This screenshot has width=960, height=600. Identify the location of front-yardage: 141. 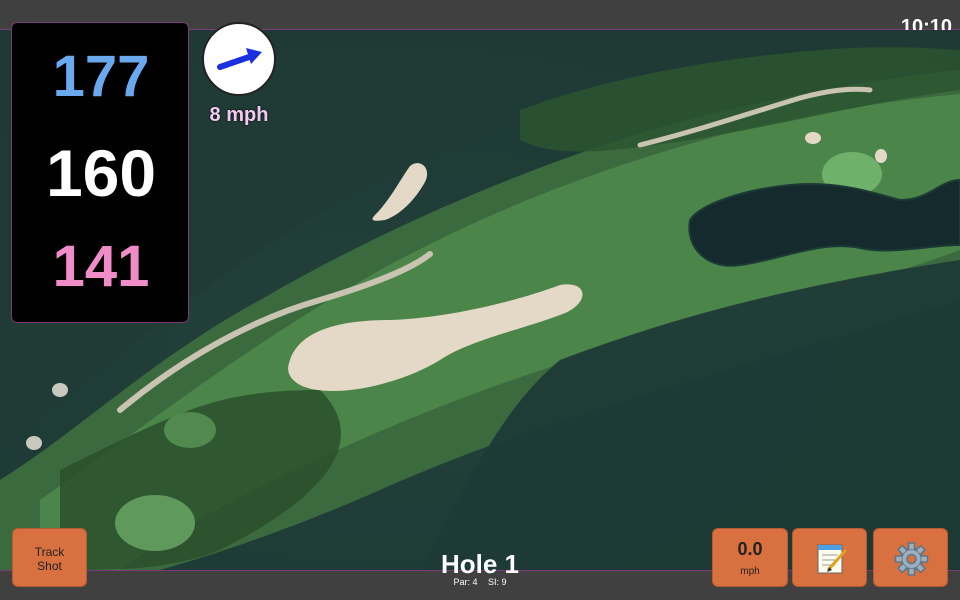
(101, 266).